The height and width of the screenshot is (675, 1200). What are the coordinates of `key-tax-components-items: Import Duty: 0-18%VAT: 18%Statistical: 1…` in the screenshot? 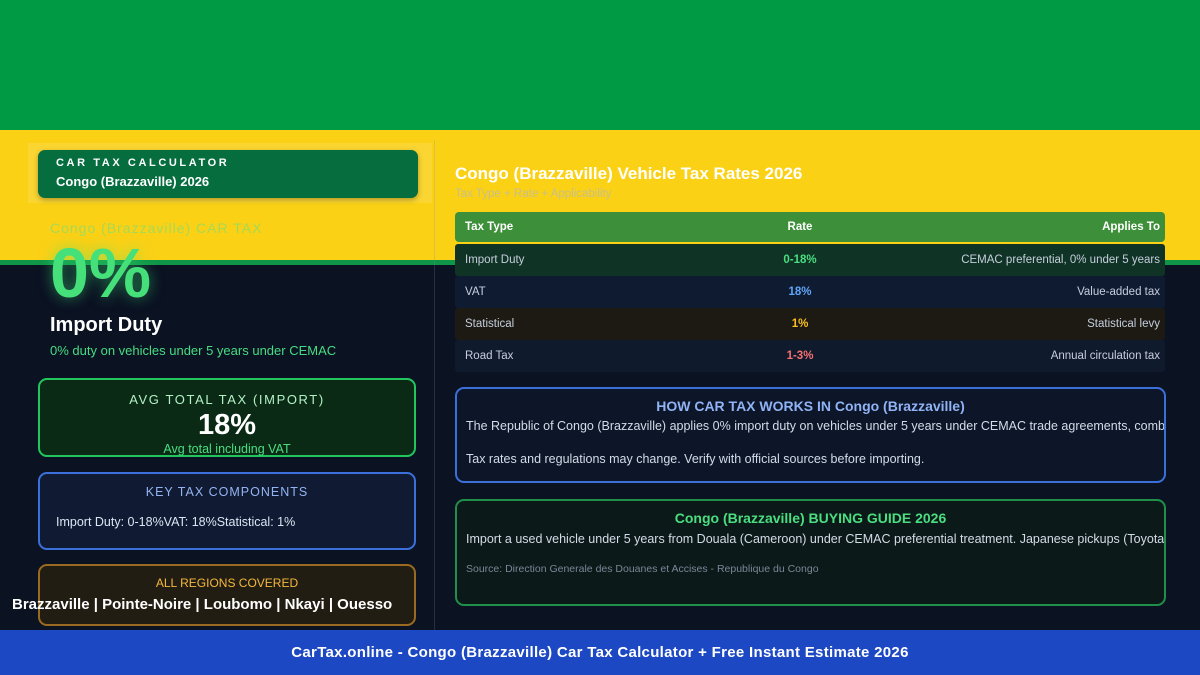 It's located at (176, 522).